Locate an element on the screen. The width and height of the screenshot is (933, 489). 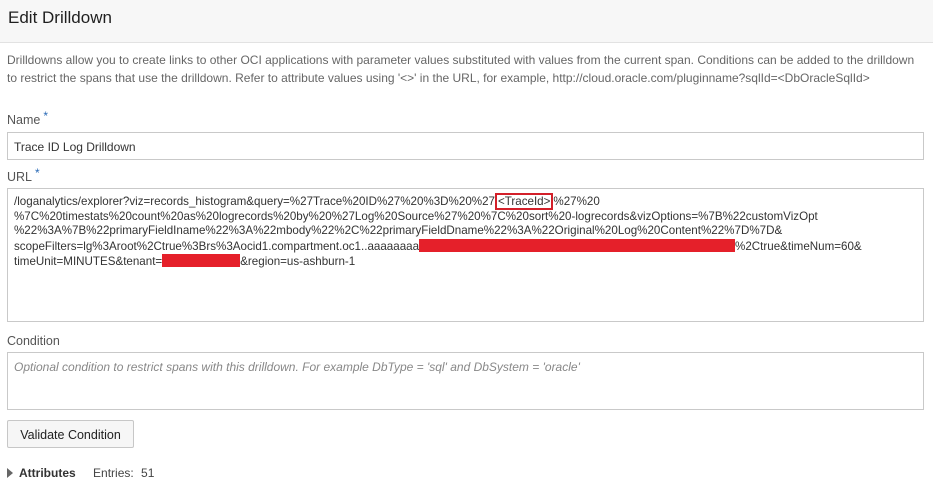
entries-label: Entries: is located at coordinates (113, 473).